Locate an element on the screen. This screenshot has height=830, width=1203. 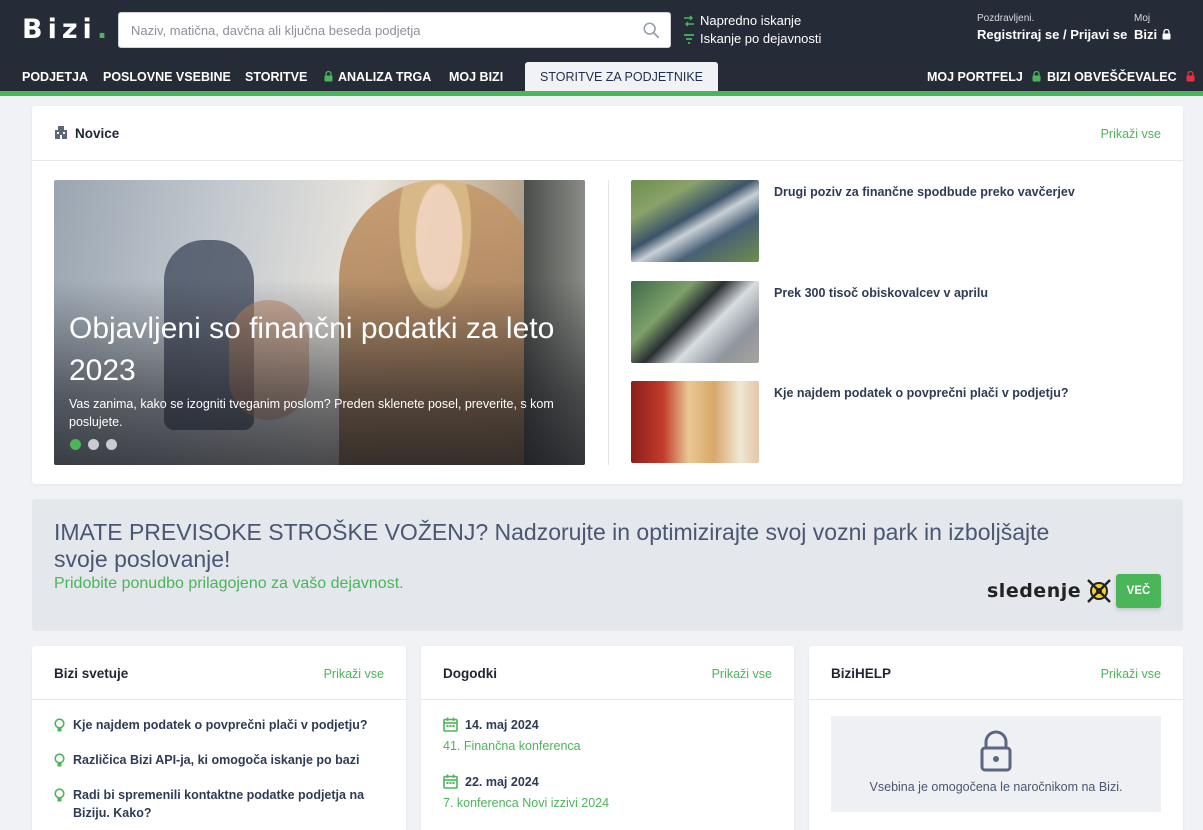
swap-arrows-icon is located at coordinates (689, 21).